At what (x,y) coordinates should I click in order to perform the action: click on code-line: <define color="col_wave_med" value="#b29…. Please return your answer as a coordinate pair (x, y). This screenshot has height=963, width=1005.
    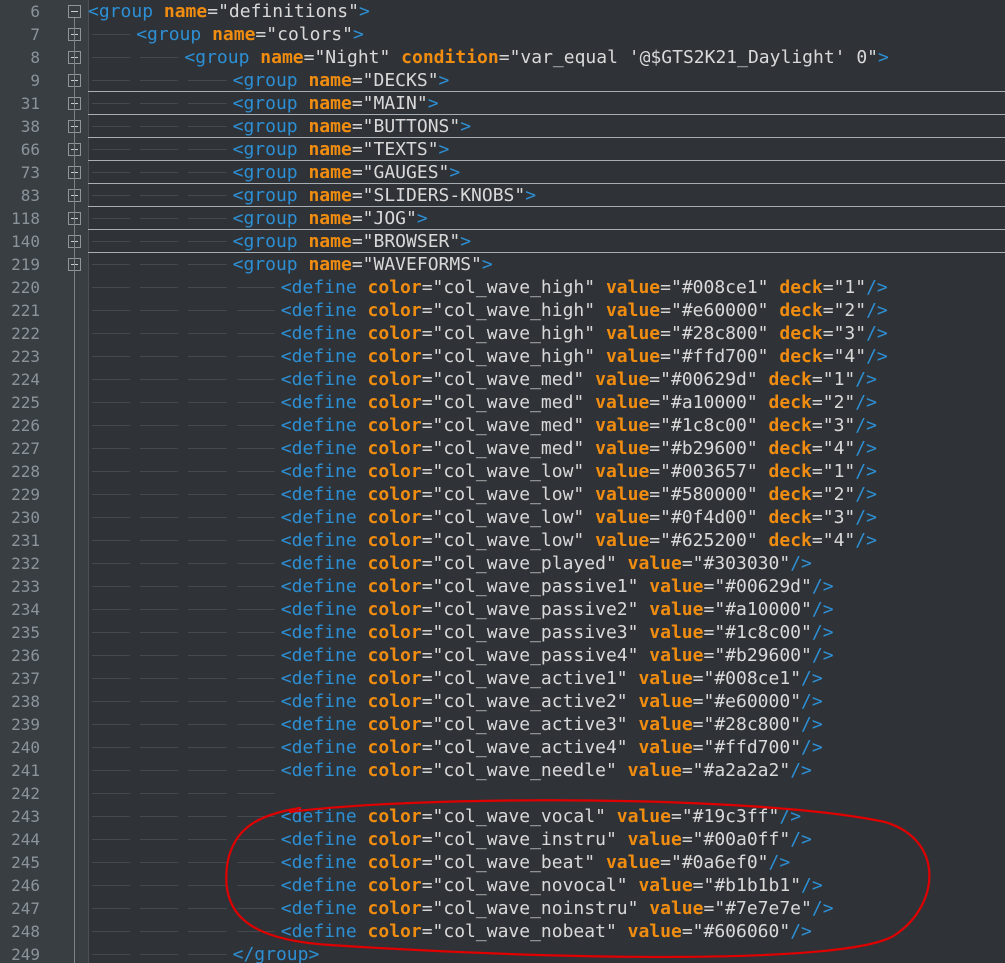
    Looking at the image, I should click on (546, 448).